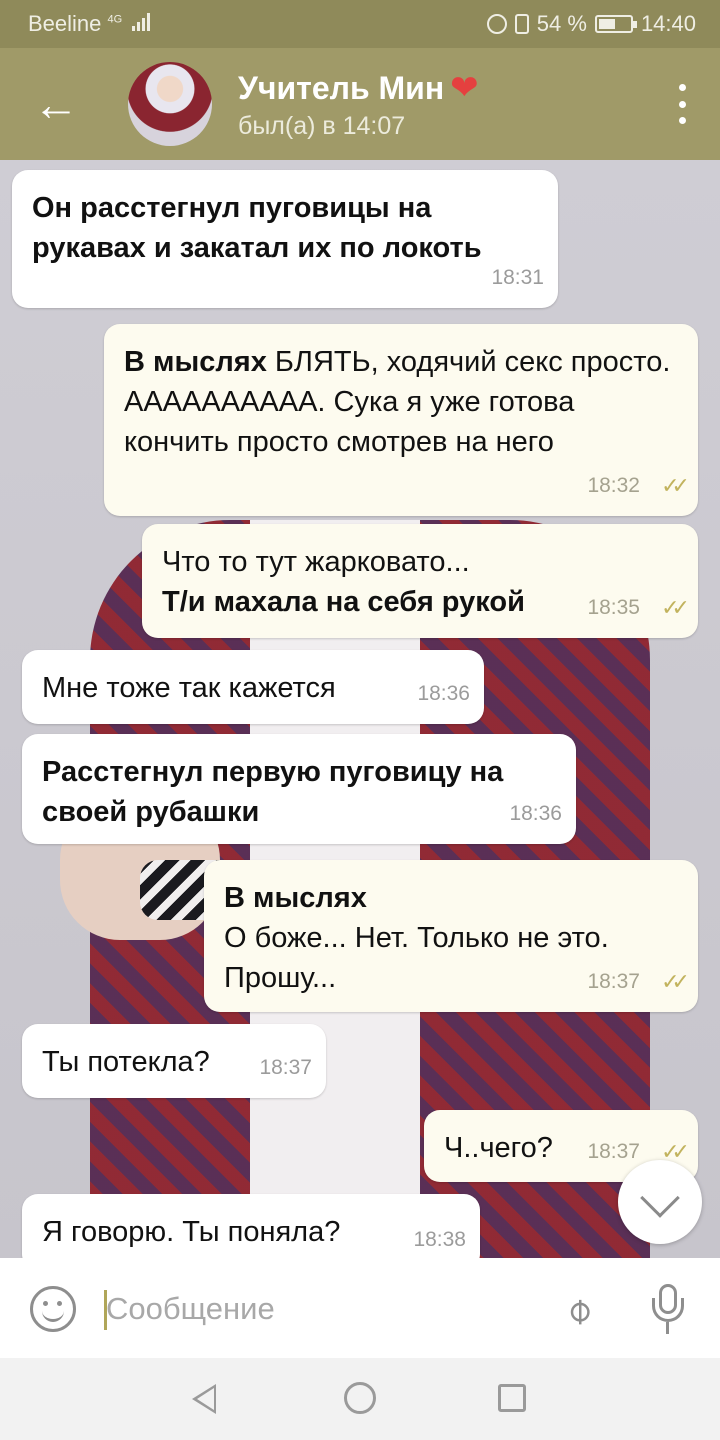 The image size is (720, 1440). I want to click on more-vertical-icon, so click(682, 87).